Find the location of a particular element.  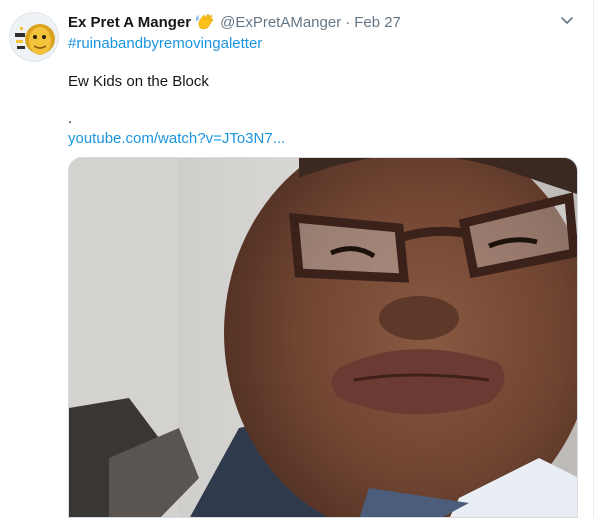

chevron-down-icon is located at coordinates (567, 20).